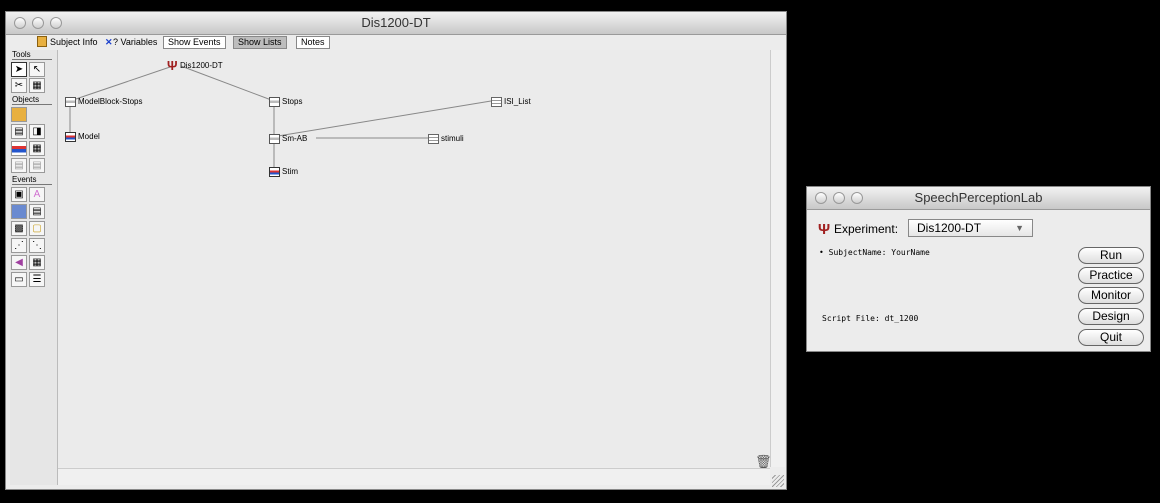 The width and height of the screenshot is (1160, 503). I want to click on node-model: Model, so click(82, 136).